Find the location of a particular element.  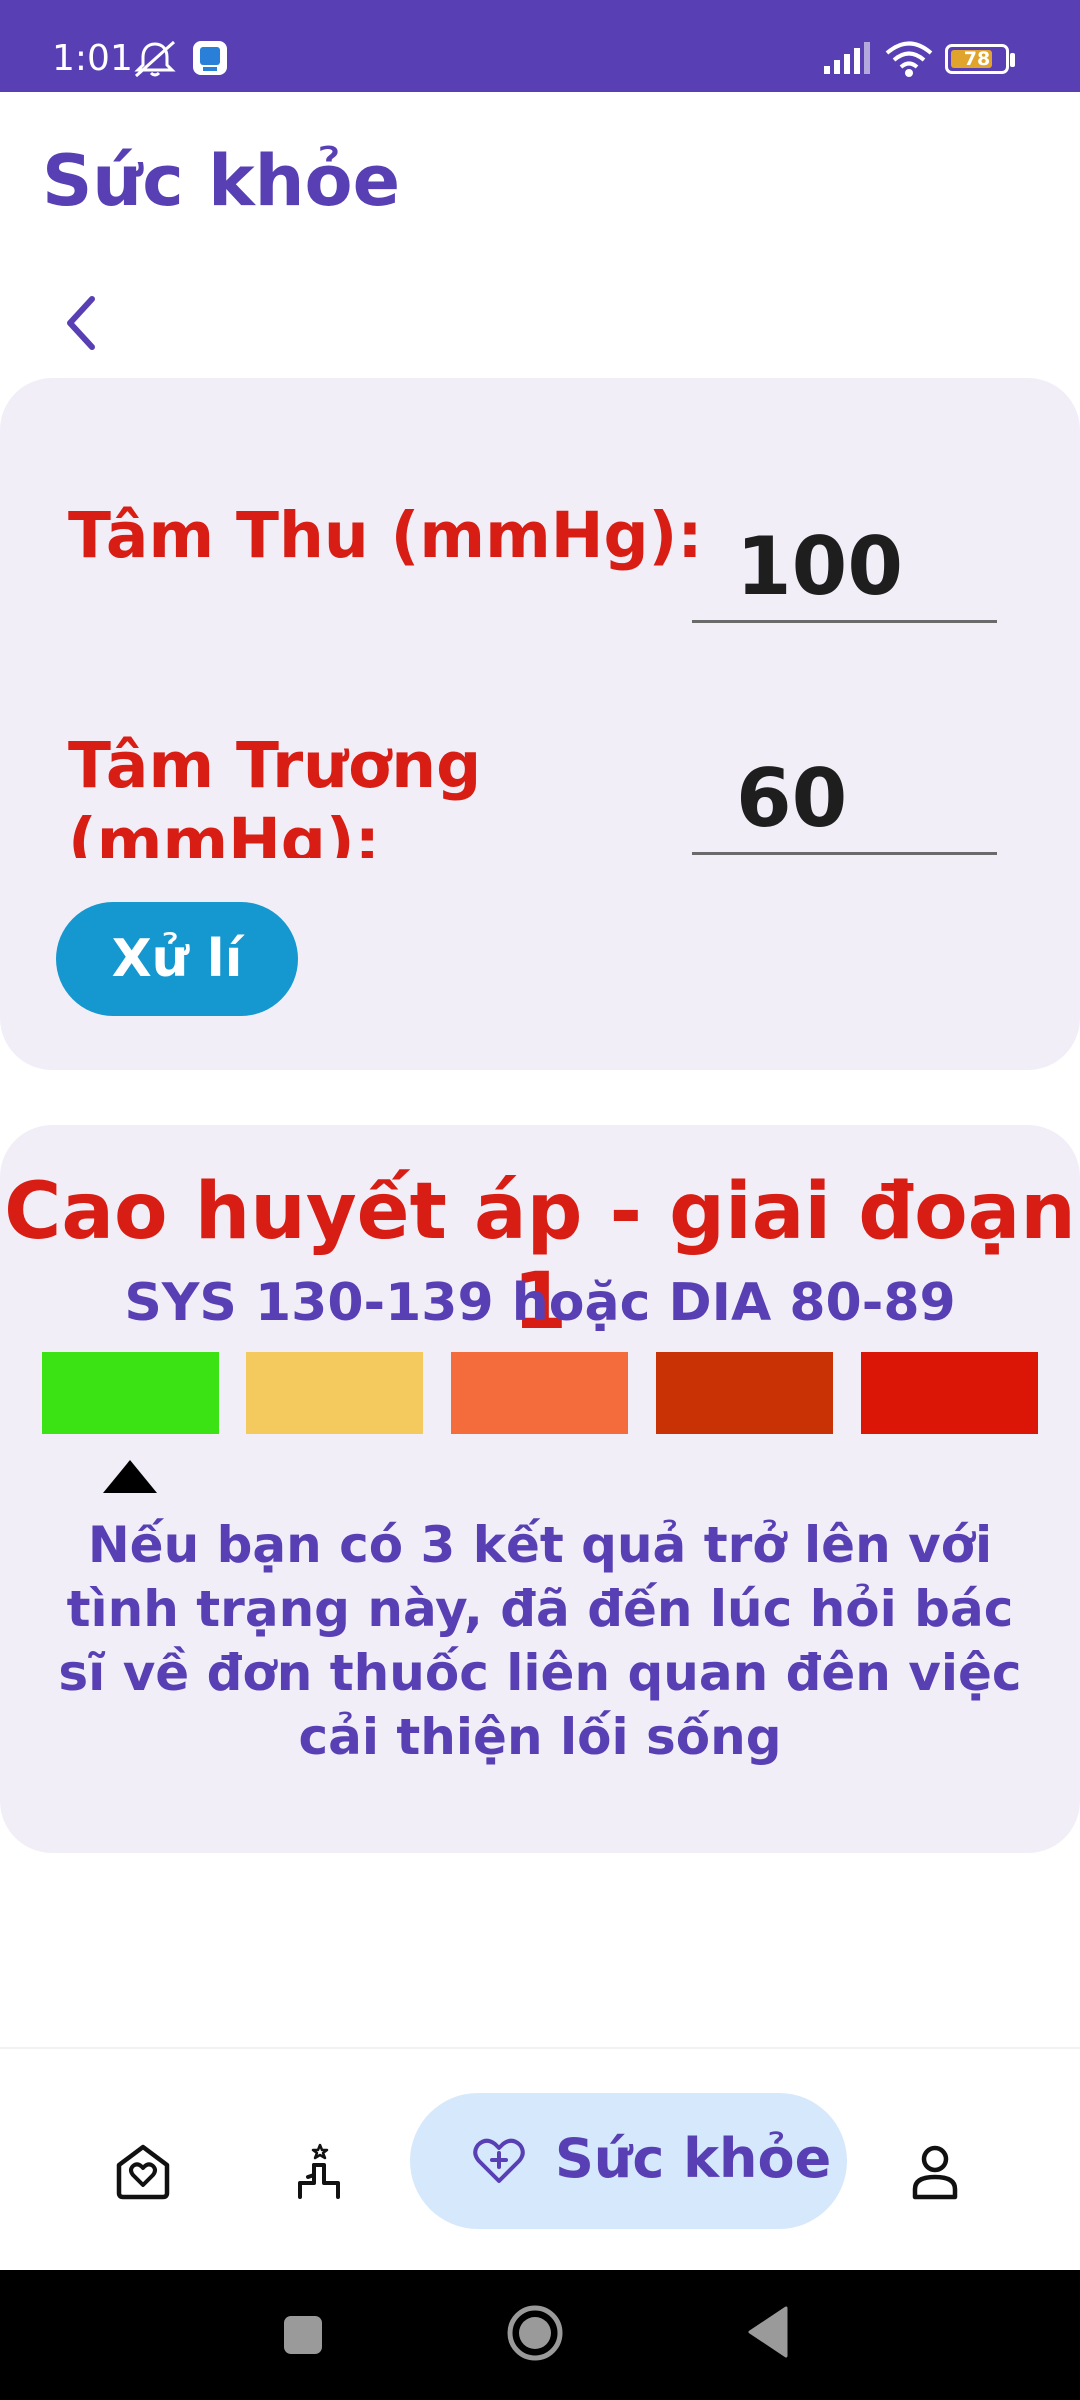

back-button is located at coordinates (85, 325).